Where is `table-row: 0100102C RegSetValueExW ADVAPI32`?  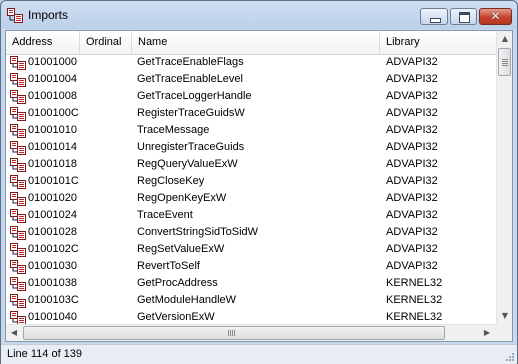
table-row: 0100102C RegSetValueExW ADVAPI32 is located at coordinates (251, 249).